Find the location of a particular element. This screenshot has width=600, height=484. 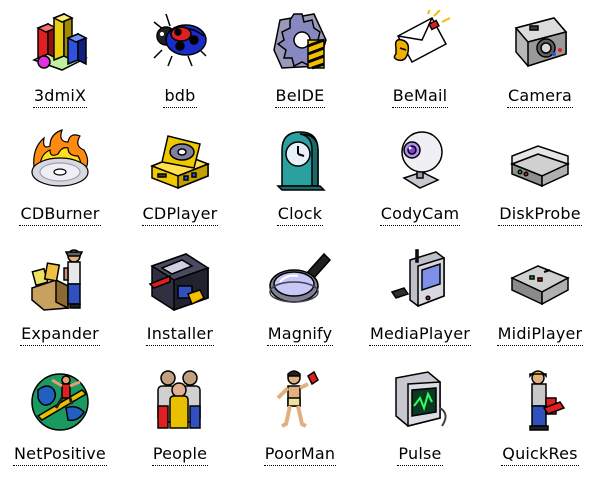

app-label: MediaPlayer is located at coordinates (420, 335).